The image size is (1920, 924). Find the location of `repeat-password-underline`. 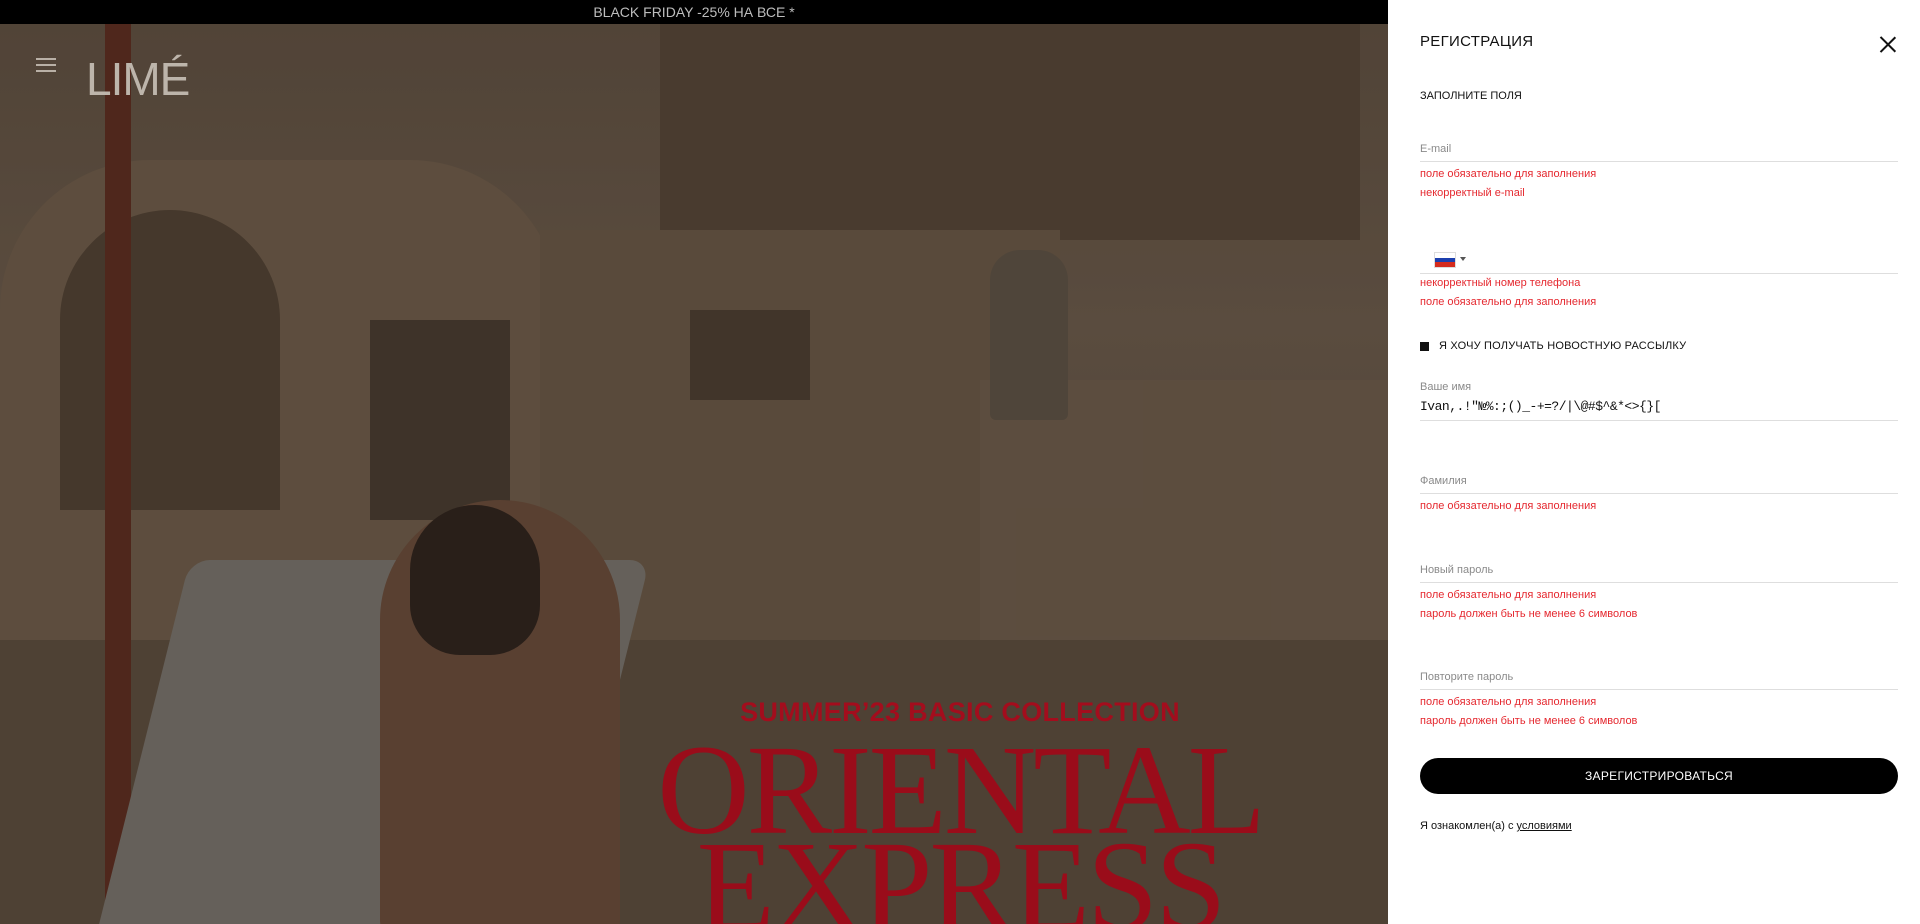

repeat-password-underline is located at coordinates (1659, 689).